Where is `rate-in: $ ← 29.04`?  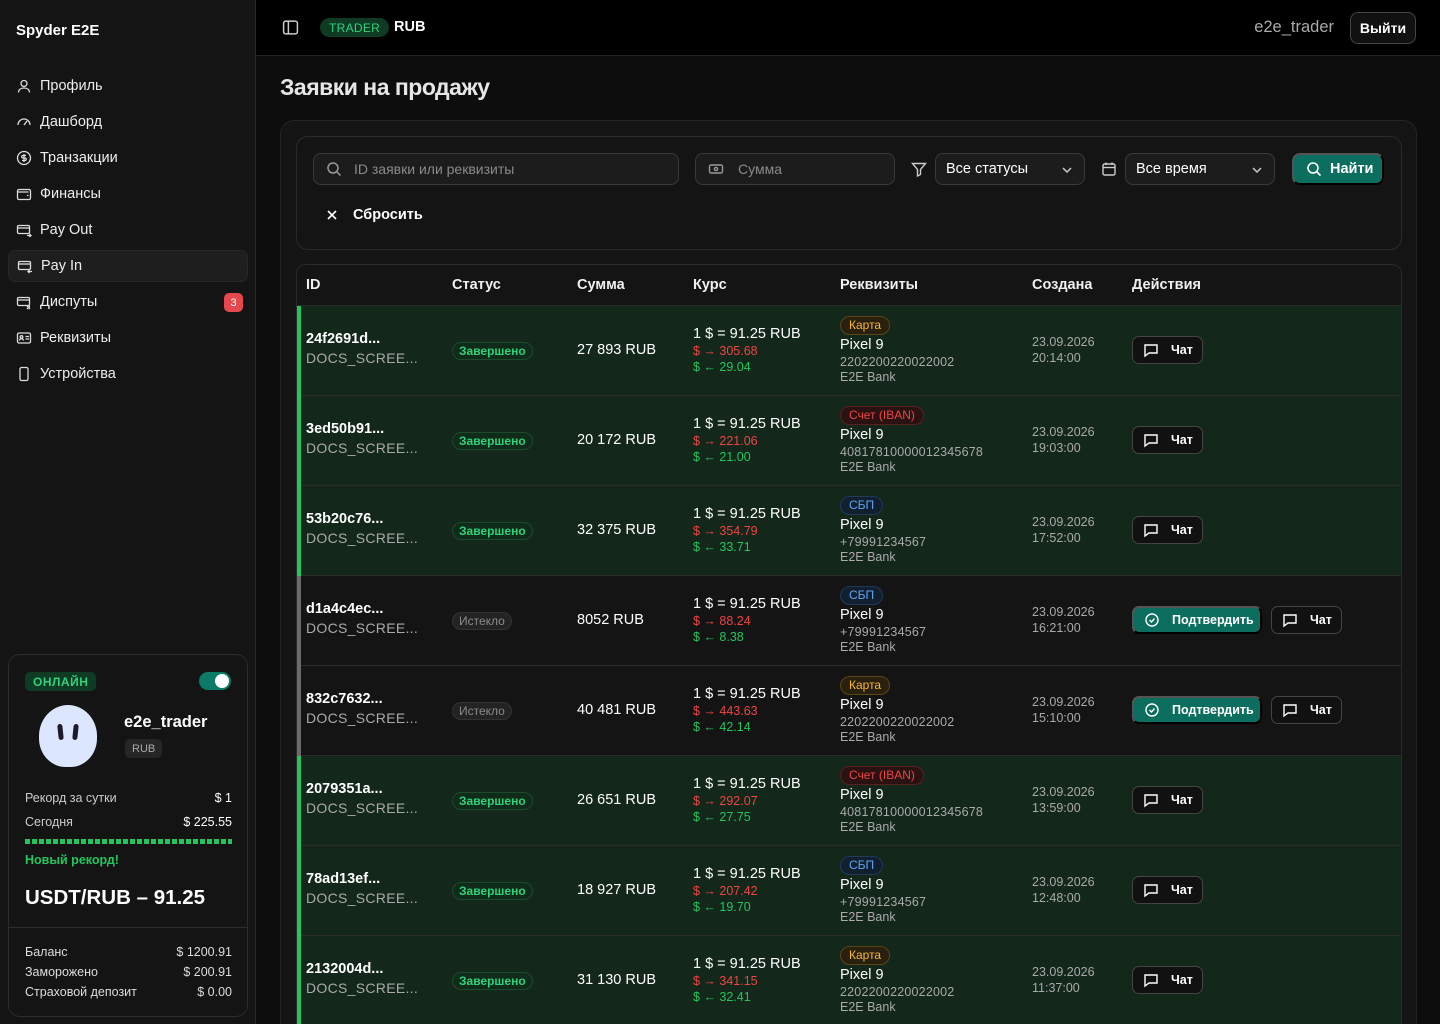
rate-in: $ ← 29.04 is located at coordinates (722, 367).